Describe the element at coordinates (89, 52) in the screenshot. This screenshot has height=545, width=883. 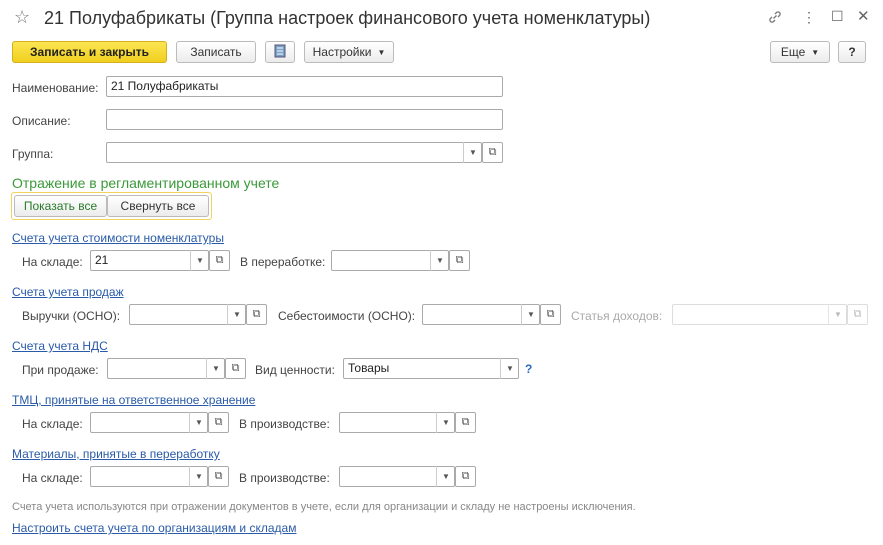
I see `save-and-close-button: Записать и закрыть` at that location.